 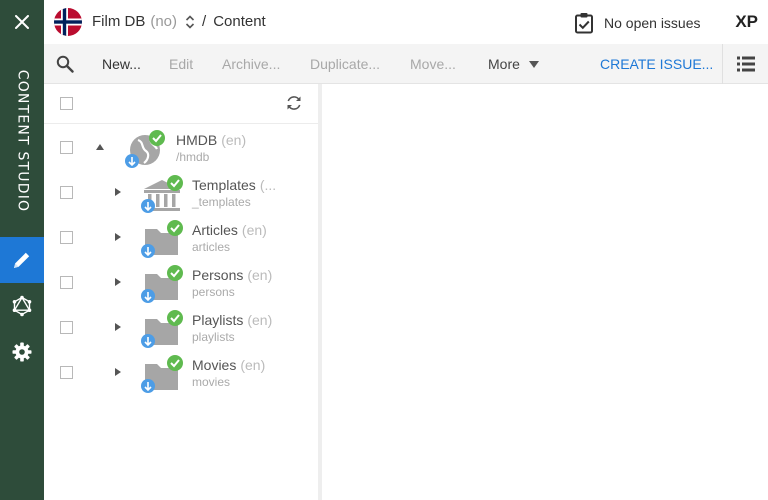 What do you see at coordinates (722, 64) in the screenshot?
I see `toolbar-divider` at bounding box center [722, 64].